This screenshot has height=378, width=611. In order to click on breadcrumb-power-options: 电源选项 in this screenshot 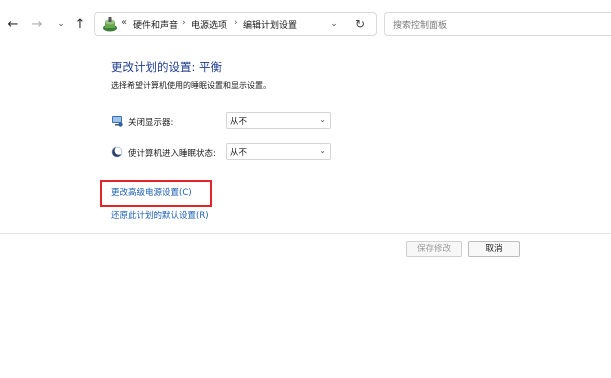, I will do `click(209, 24)`.